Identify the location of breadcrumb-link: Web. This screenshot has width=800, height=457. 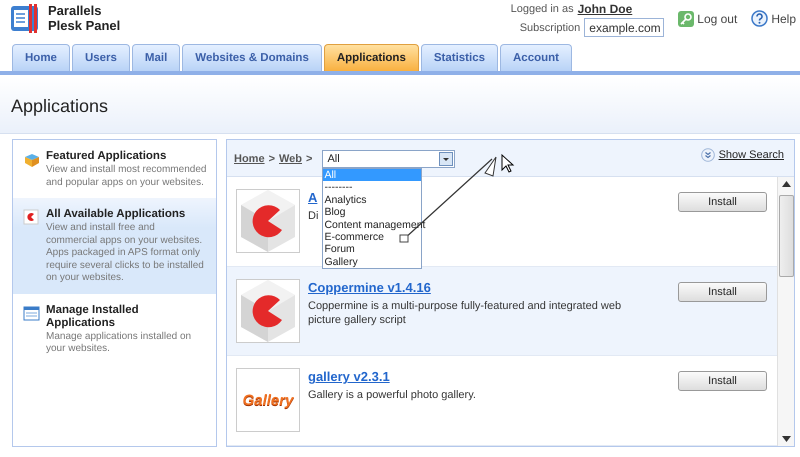
(290, 159).